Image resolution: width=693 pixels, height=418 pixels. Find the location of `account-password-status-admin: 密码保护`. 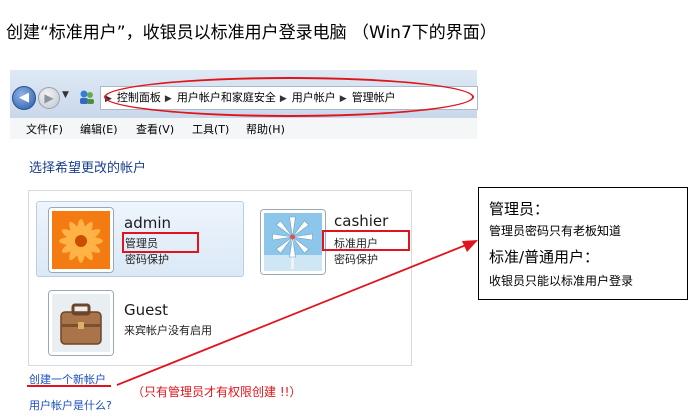

account-password-status-admin: 密码保护 is located at coordinates (147, 259).